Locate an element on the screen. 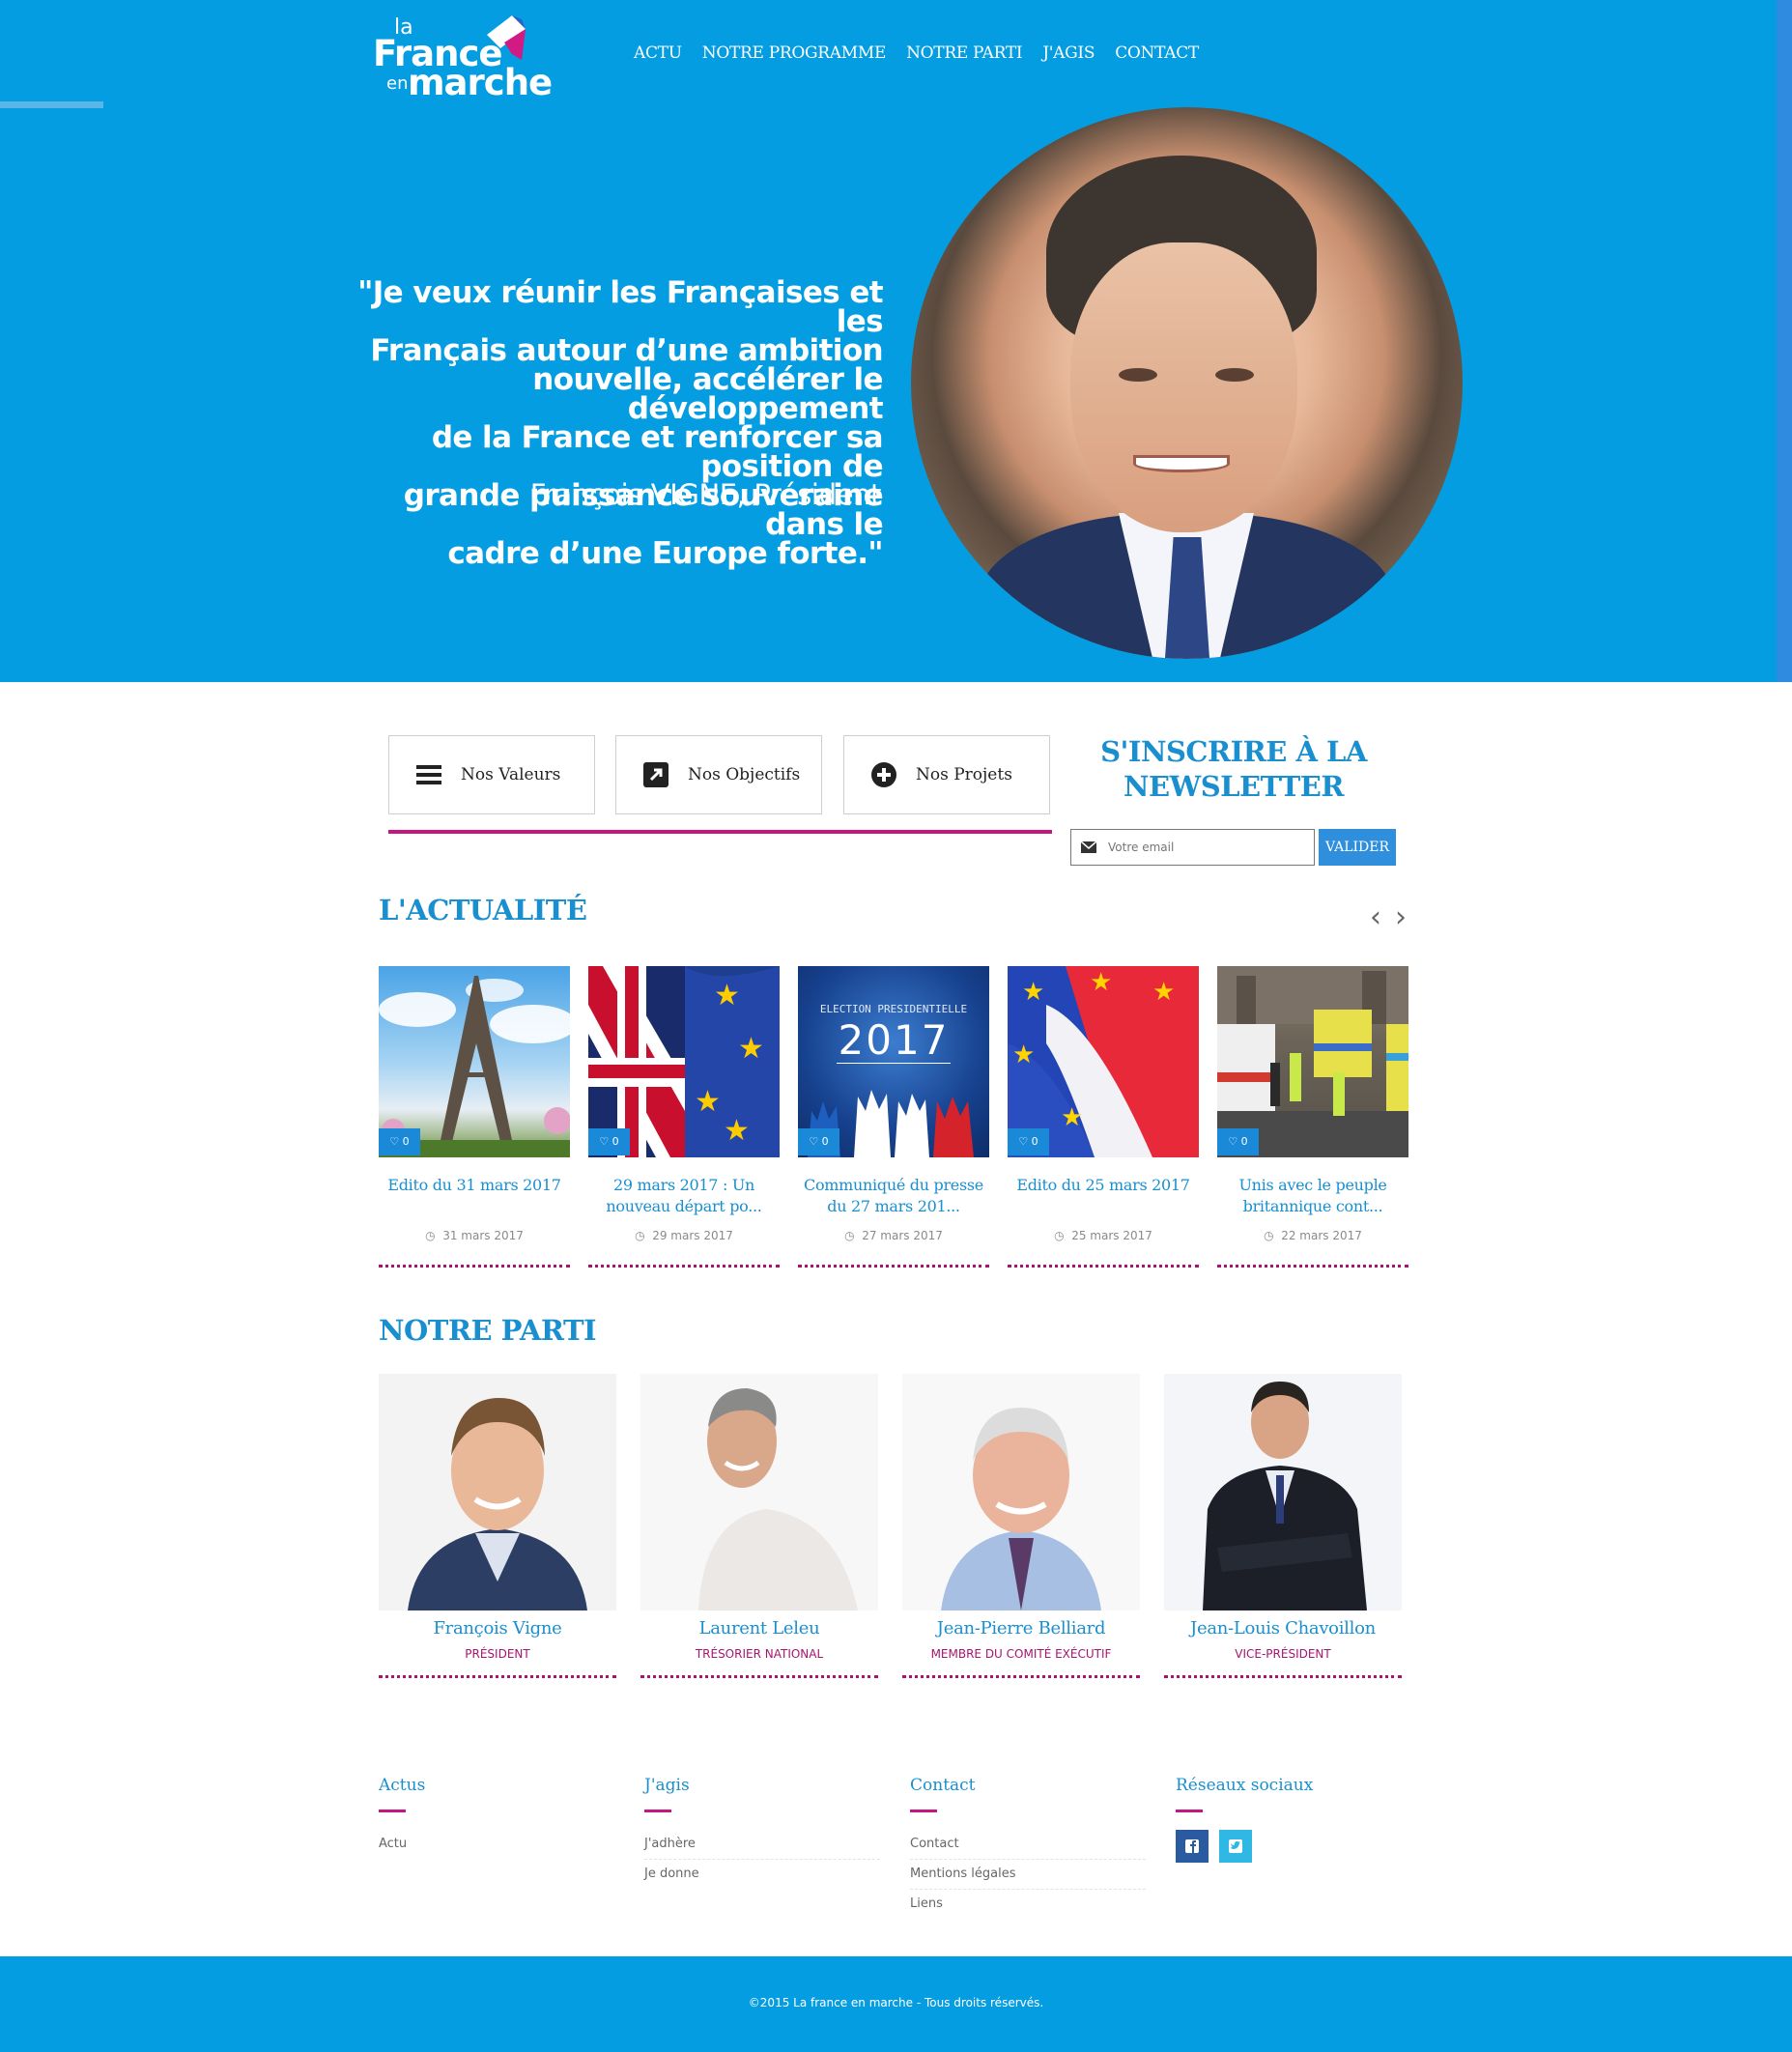 Image resolution: width=1792 pixels, height=2052 pixels. values-underline is located at coordinates (720, 832).